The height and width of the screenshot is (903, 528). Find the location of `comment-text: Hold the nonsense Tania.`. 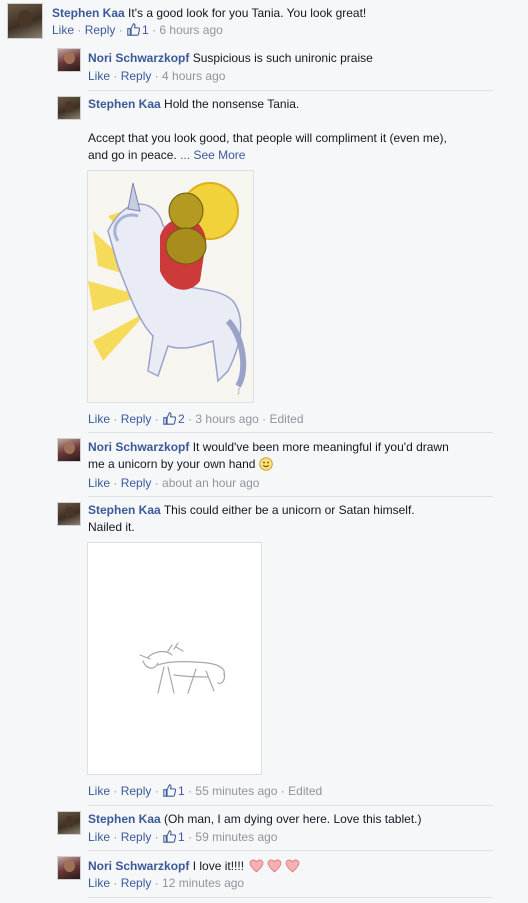

comment-text: Hold the nonsense Tania. is located at coordinates (232, 104).